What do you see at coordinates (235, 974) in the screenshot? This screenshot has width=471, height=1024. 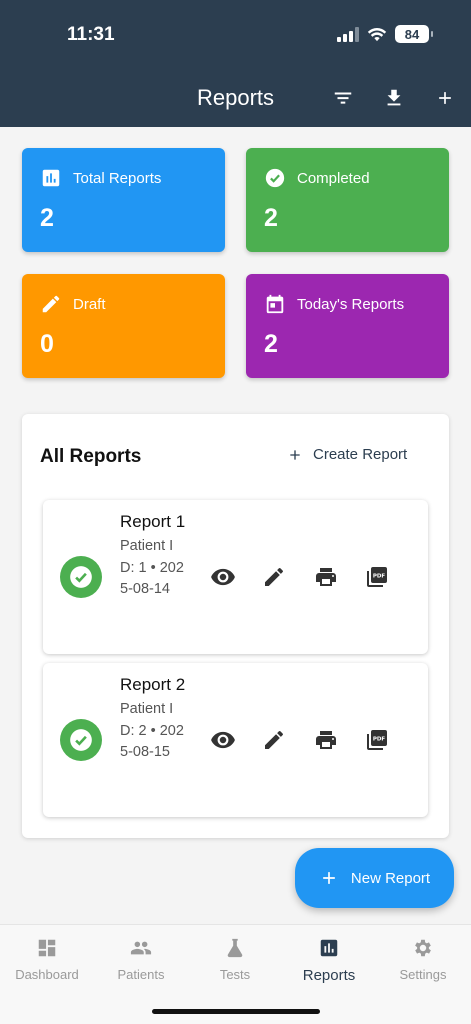 I see `nav-label: Tests` at bounding box center [235, 974].